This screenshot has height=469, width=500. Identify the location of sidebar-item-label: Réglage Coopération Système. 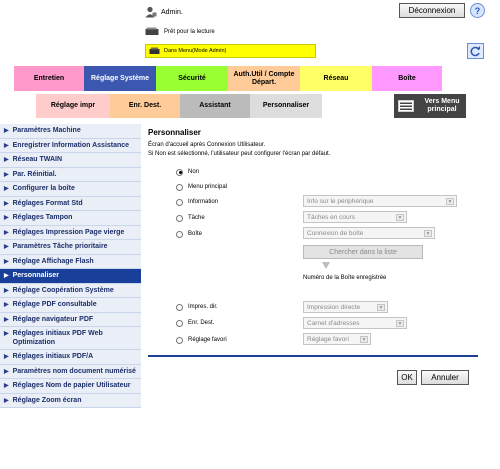
(63, 290).